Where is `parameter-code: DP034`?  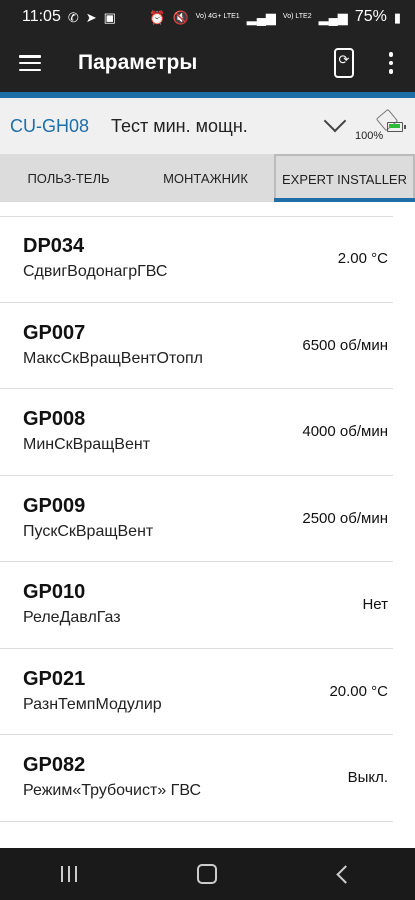
parameter-code: DP034 is located at coordinates (54, 246).